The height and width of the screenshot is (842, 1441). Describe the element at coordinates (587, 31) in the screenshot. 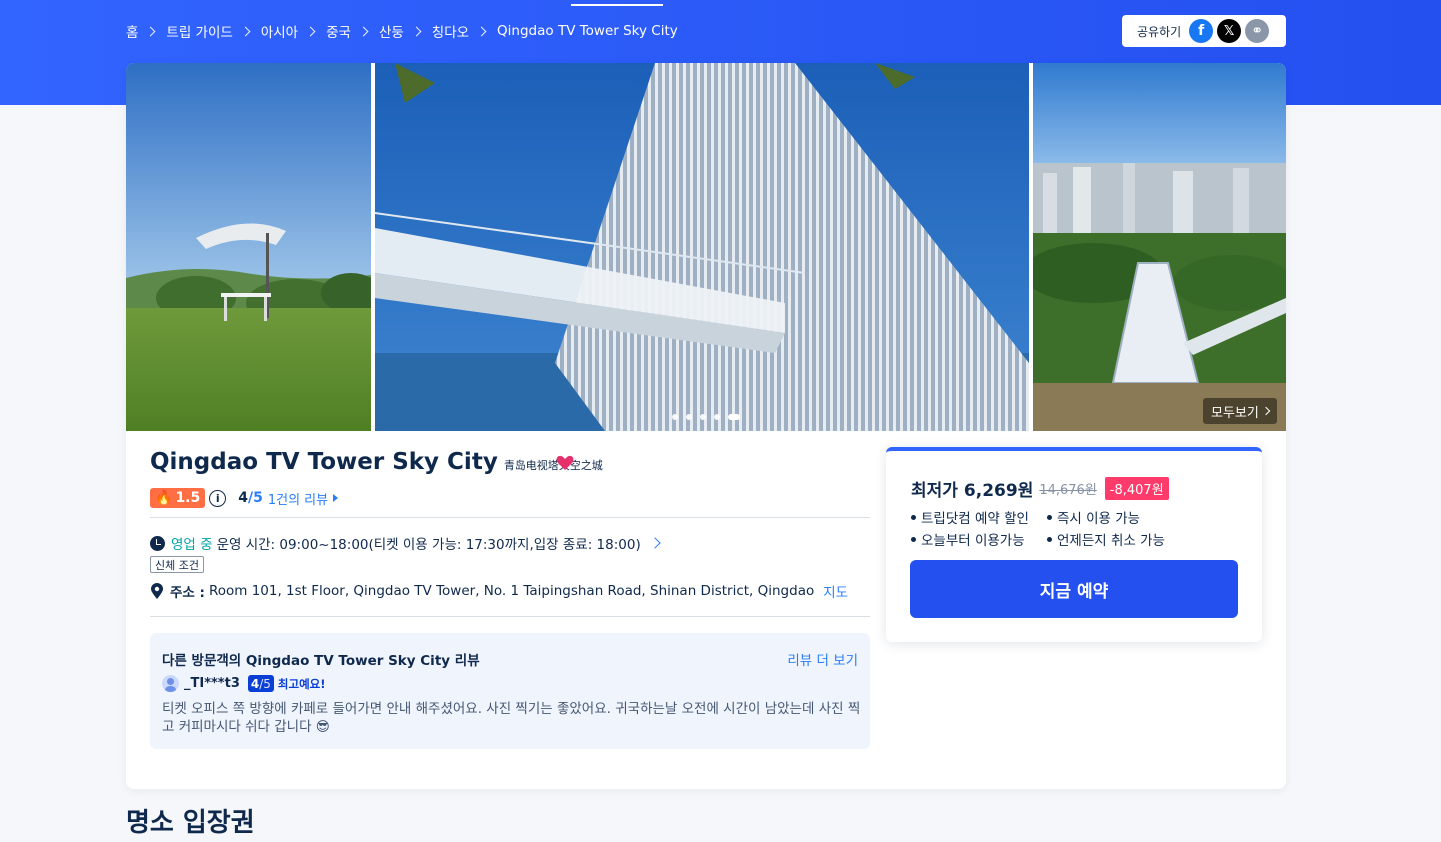

I see `breadcrumb-current: Qingdao TV Tower Sky City` at that location.